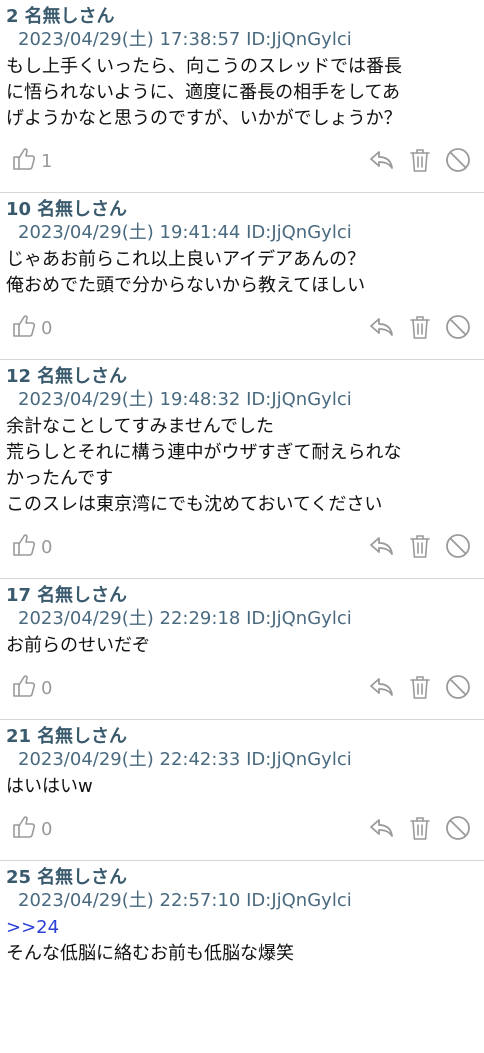 This screenshot has height=1053, width=484. What do you see at coordinates (129, 900) in the screenshot?
I see `post-datetime: 2023/04/29(土) 22:57:10` at bounding box center [129, 900].